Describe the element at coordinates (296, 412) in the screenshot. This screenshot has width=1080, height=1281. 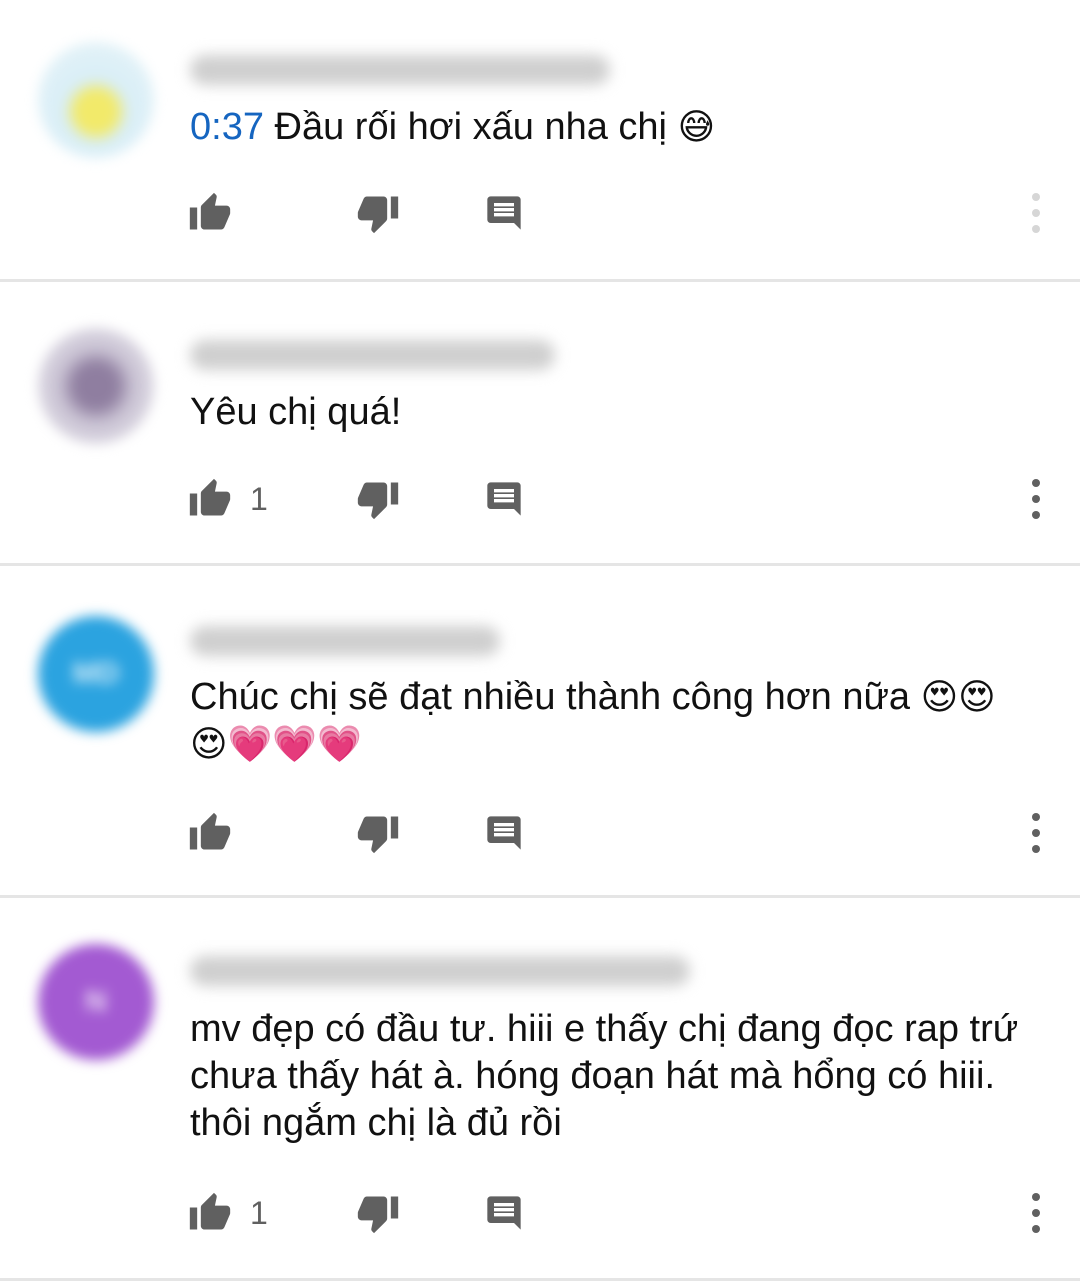
I see `comment-text: Yêu chị quá!` at that location.